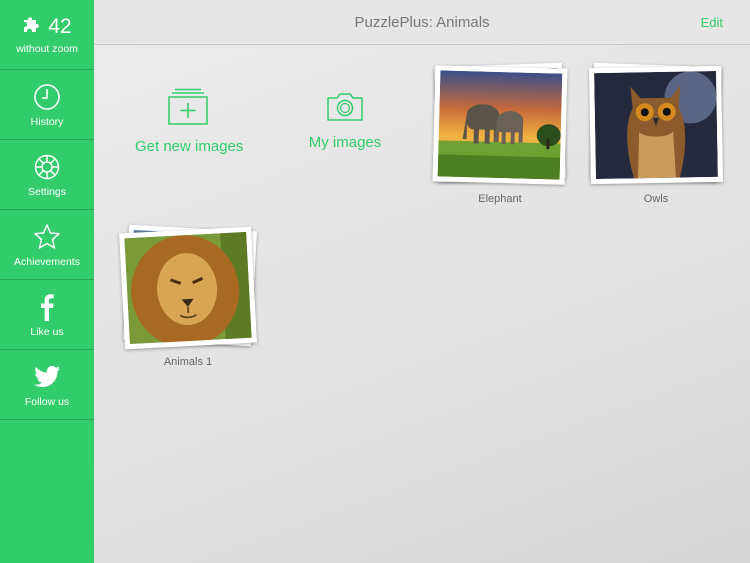  What do you see at coordinates (47, 121) in the screenshot?
I see `sidebar-item-label: History` at bounding box center [47, 121].